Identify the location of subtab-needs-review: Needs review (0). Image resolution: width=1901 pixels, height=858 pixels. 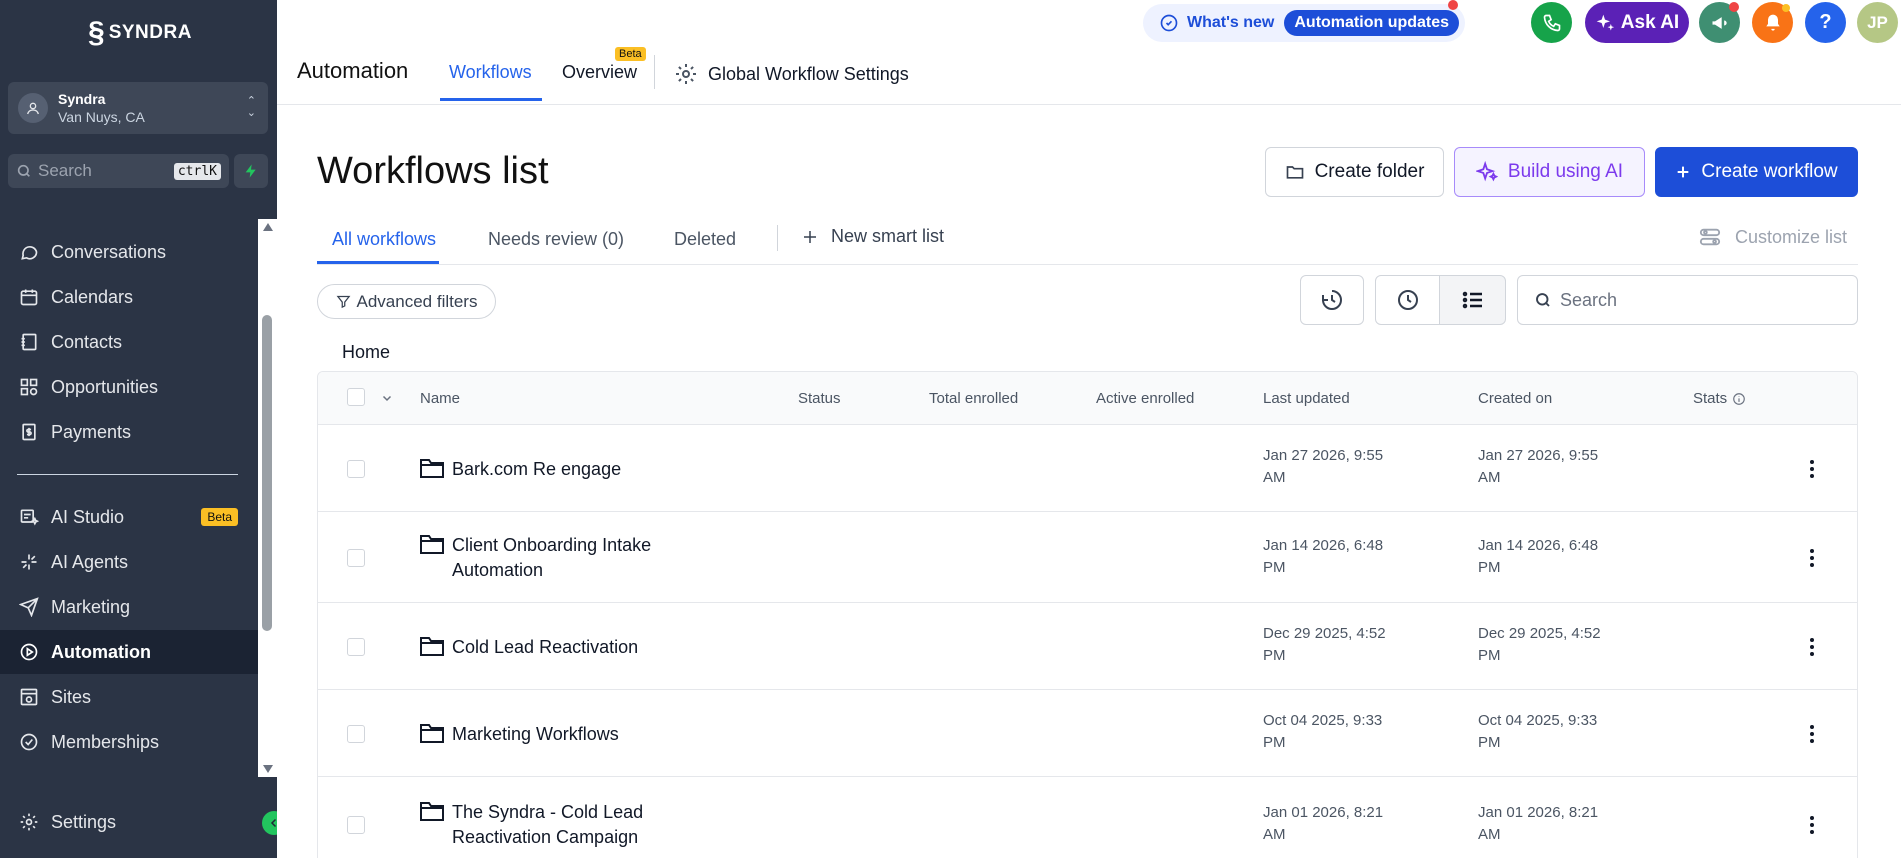
(556, 239).